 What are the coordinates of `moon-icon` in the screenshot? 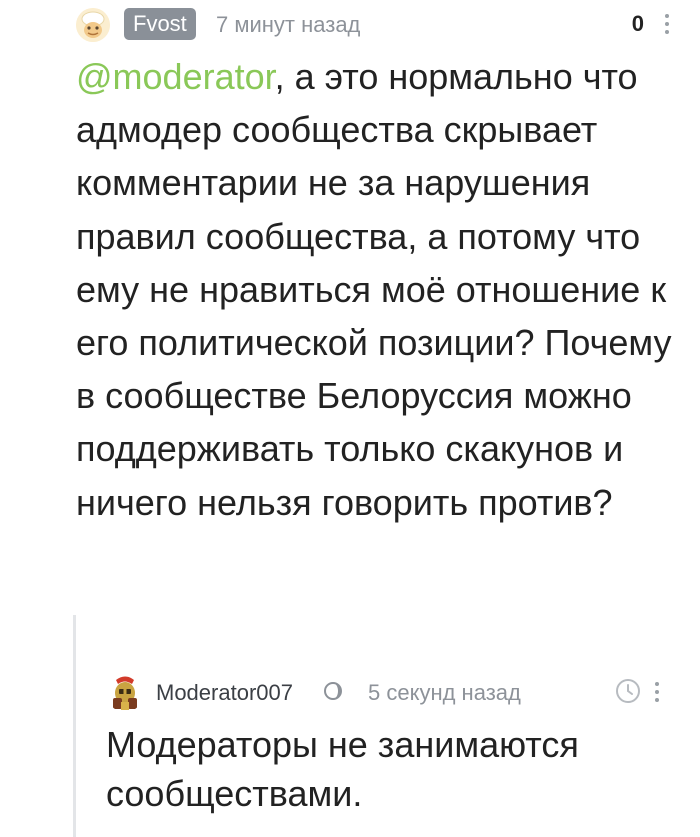 It's located at (333, 691).